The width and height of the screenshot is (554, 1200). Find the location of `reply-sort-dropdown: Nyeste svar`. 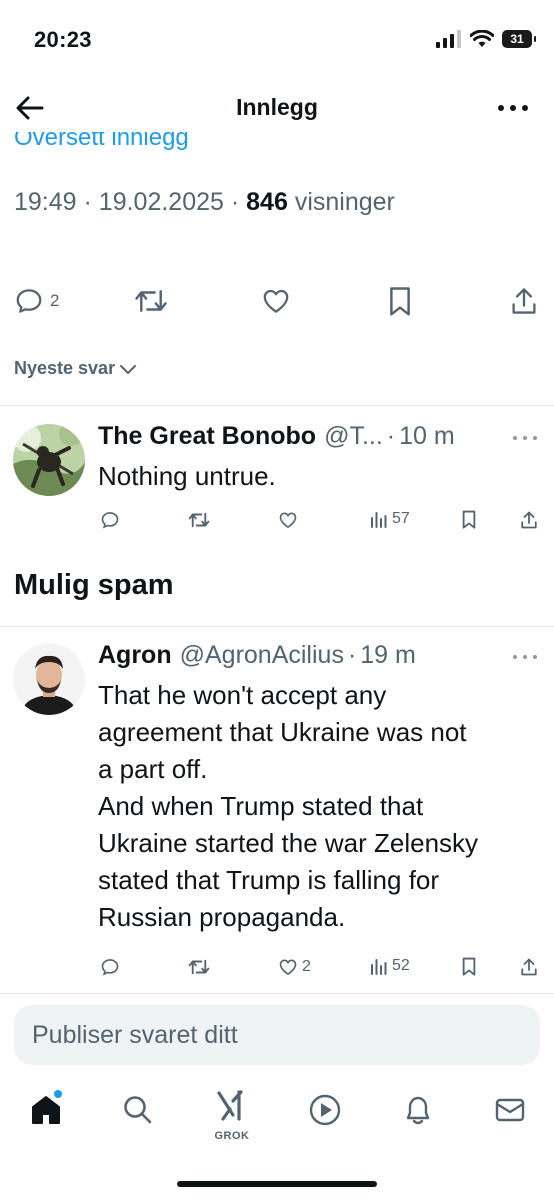

reply-sort-dropdown: Nyeste svar is located at coordinates (75, 368).